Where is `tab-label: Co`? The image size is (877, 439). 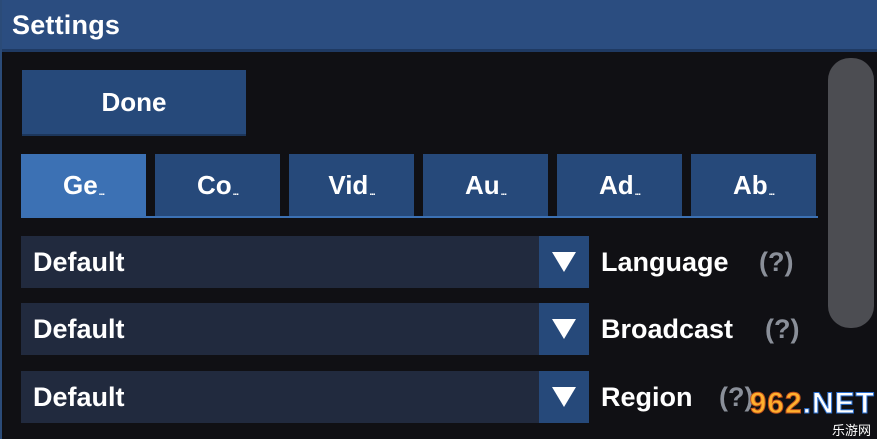
tab-label: Co is located at coordinates (214, 184).